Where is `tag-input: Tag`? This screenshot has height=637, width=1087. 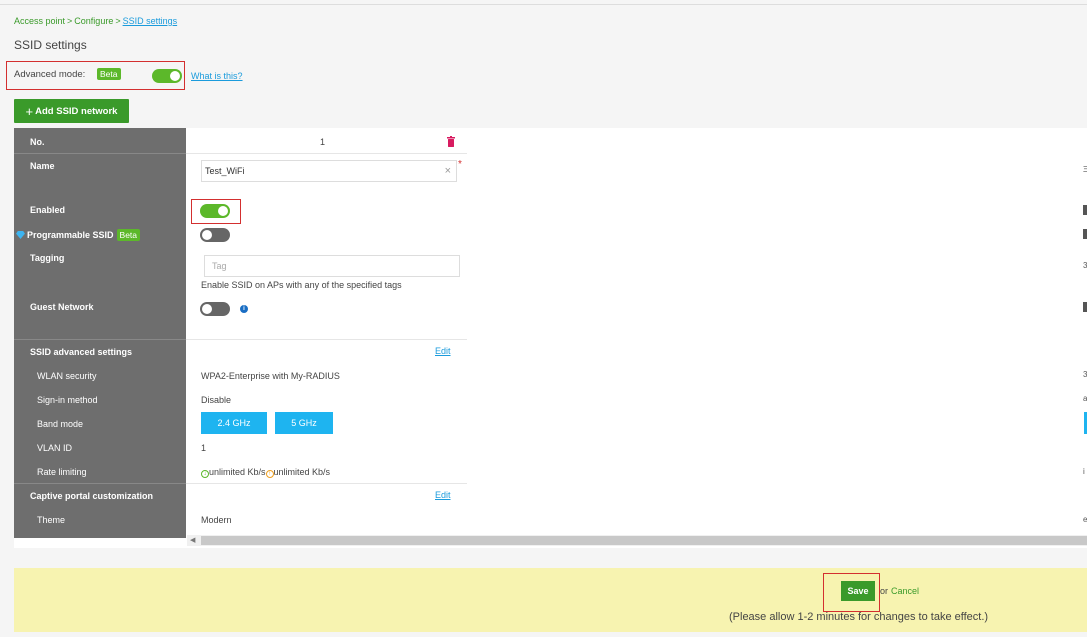 tag-input: Tag is located at coordinates (332, 266).